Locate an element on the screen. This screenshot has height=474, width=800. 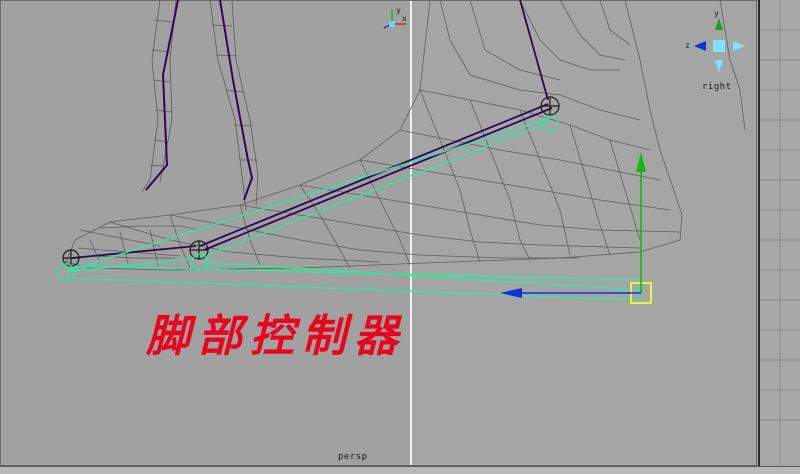
view-cube-right-arrow-icon is located at coordinates (739, 46).